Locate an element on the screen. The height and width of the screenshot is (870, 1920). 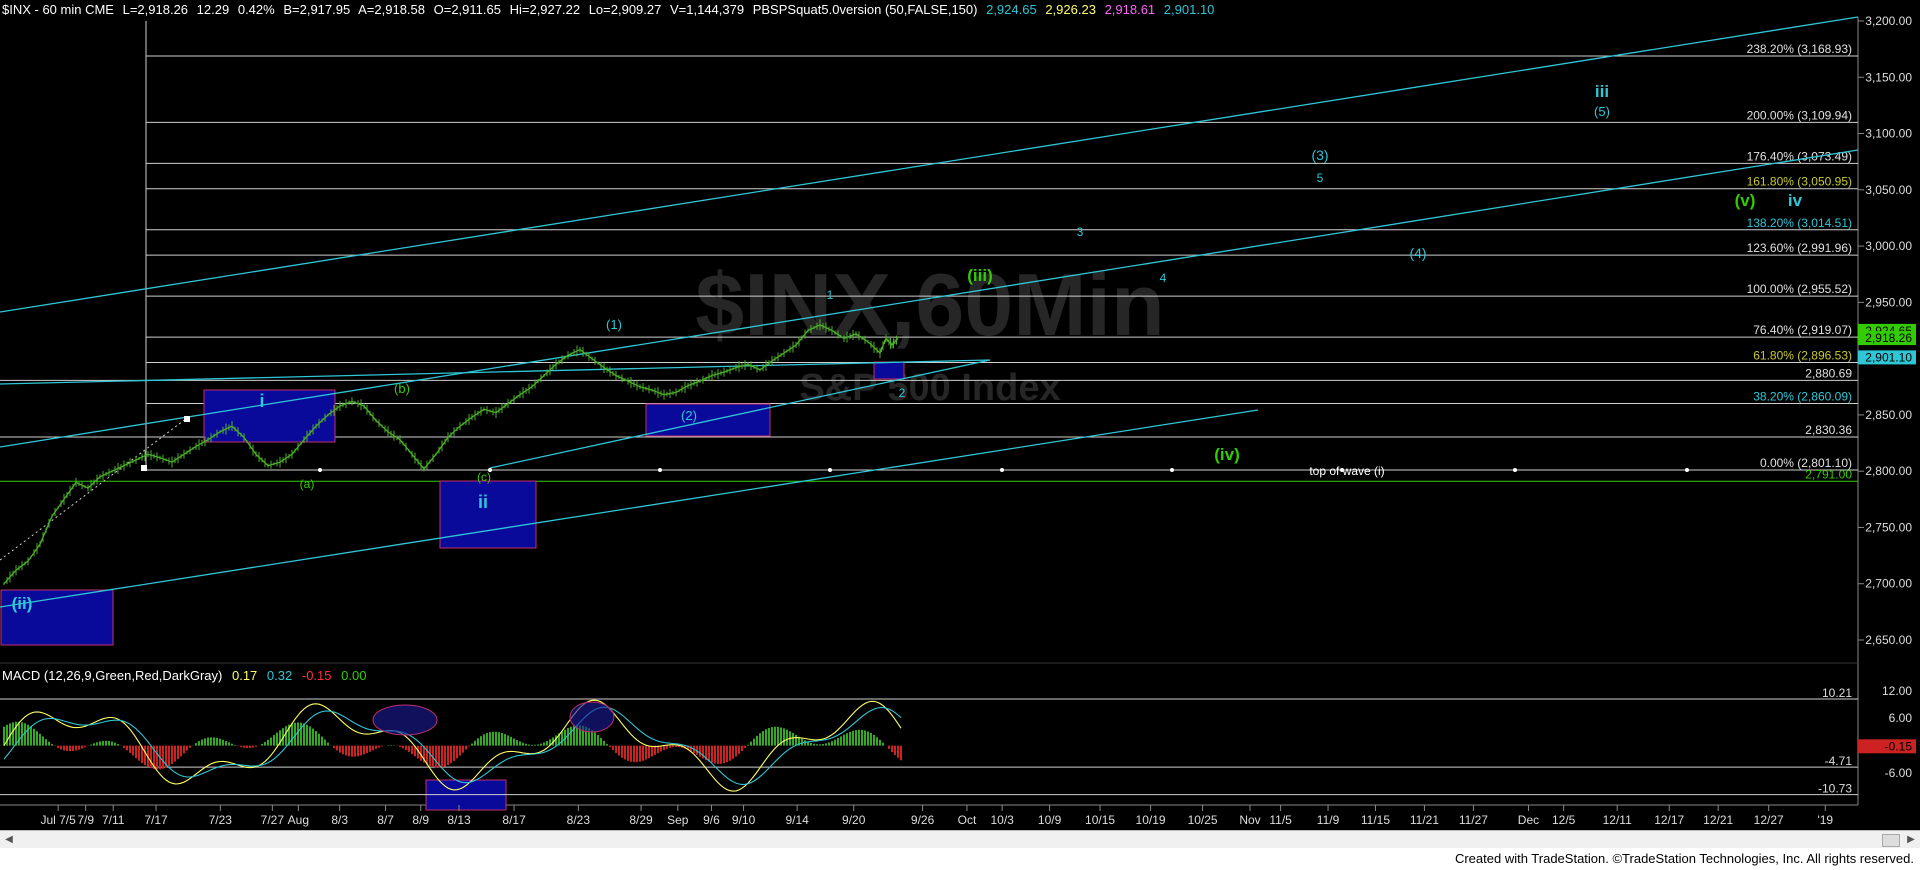
x-tick-label: 7/11 is located at coordinates (113, 820).